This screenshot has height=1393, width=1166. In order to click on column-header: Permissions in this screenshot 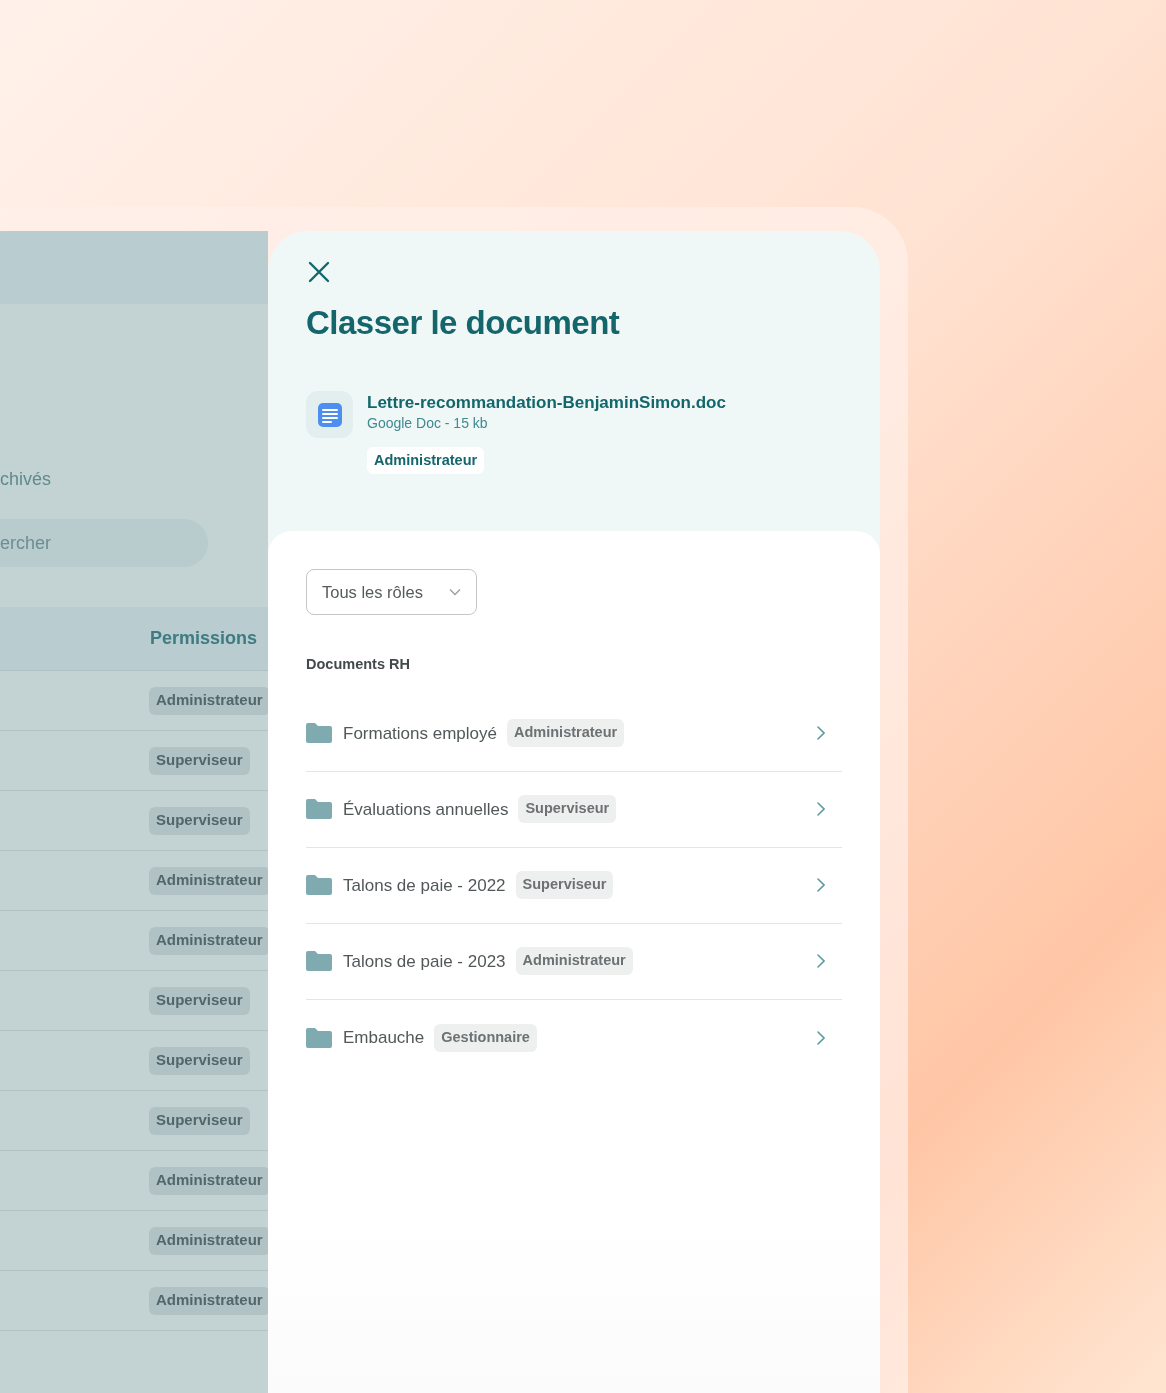, I will do `click(203, 638)`.